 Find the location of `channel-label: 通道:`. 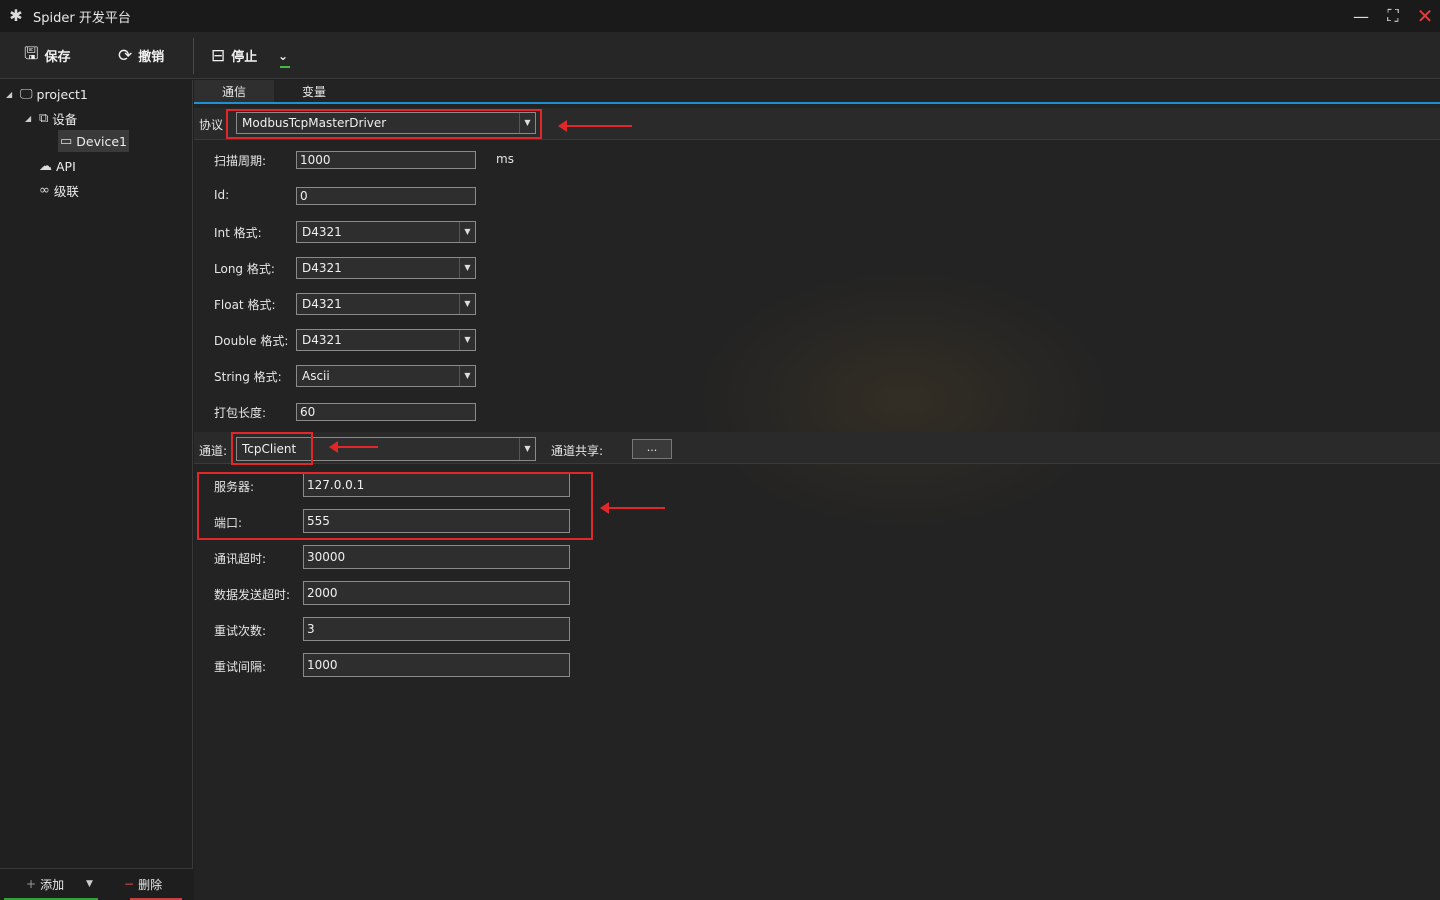

channel-label: 通道: is located at coordinates (213, 451).